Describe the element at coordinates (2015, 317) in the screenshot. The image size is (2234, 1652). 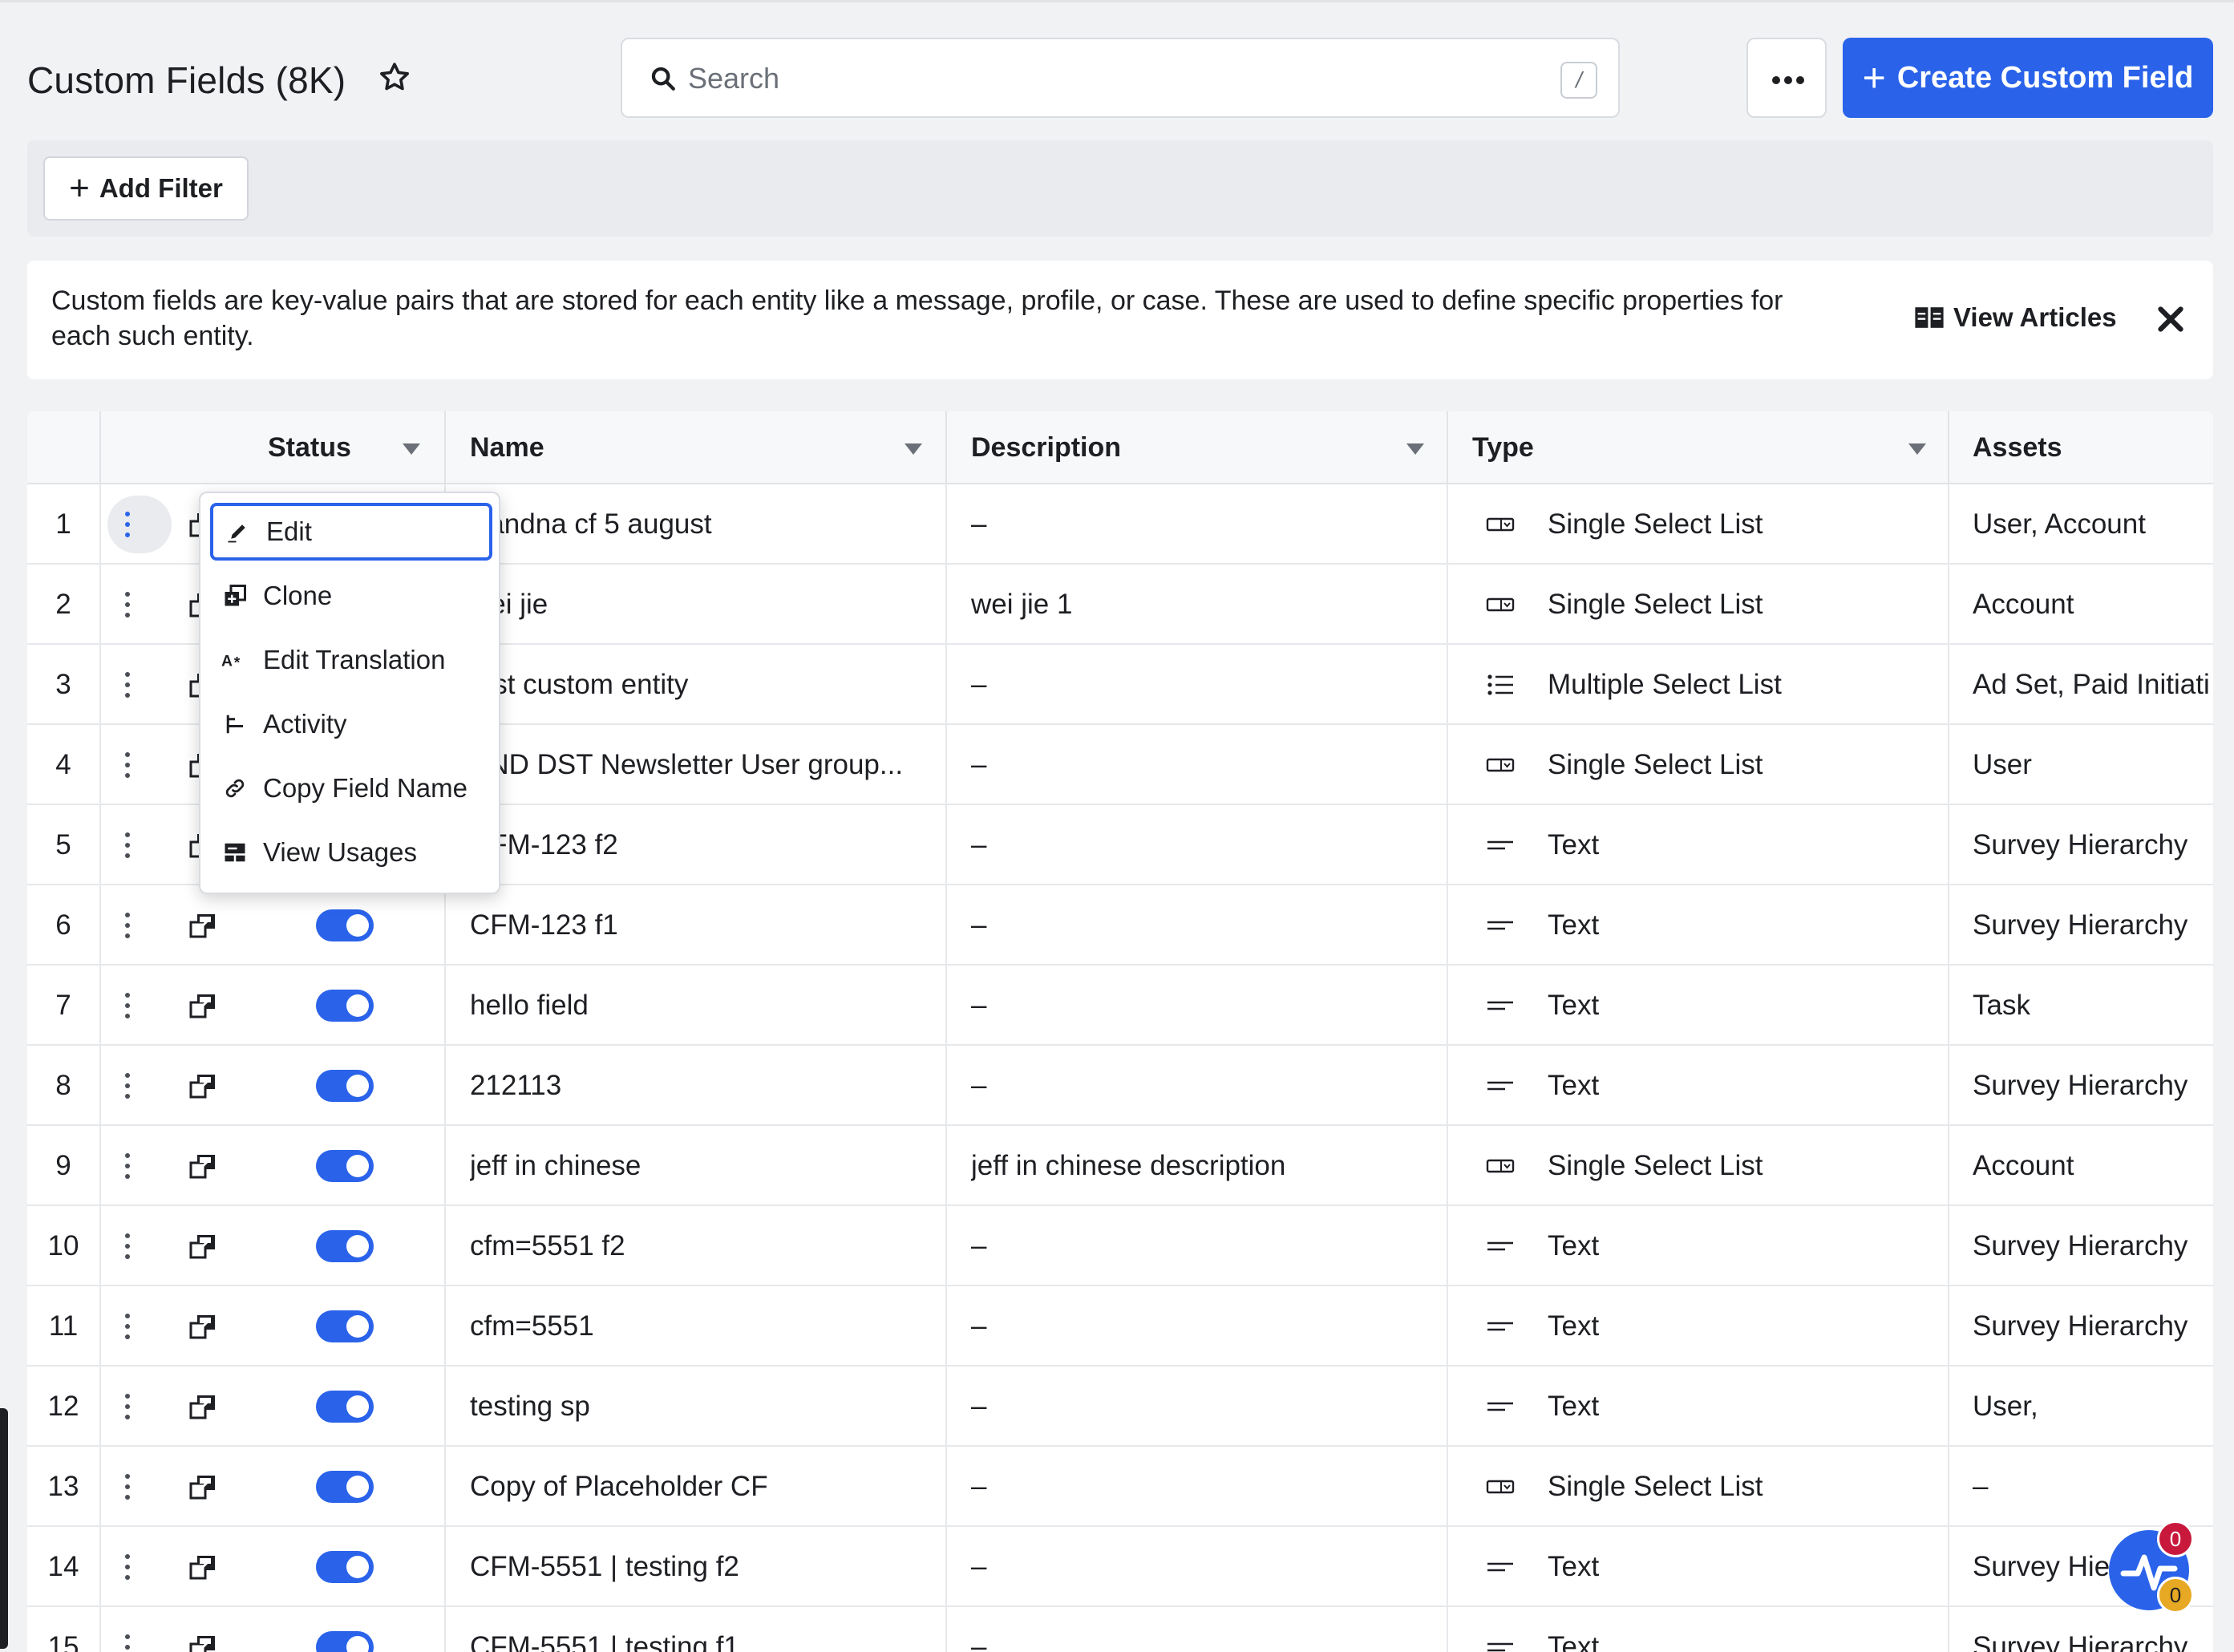
I see `view-articles-link: View Articles` at that location.